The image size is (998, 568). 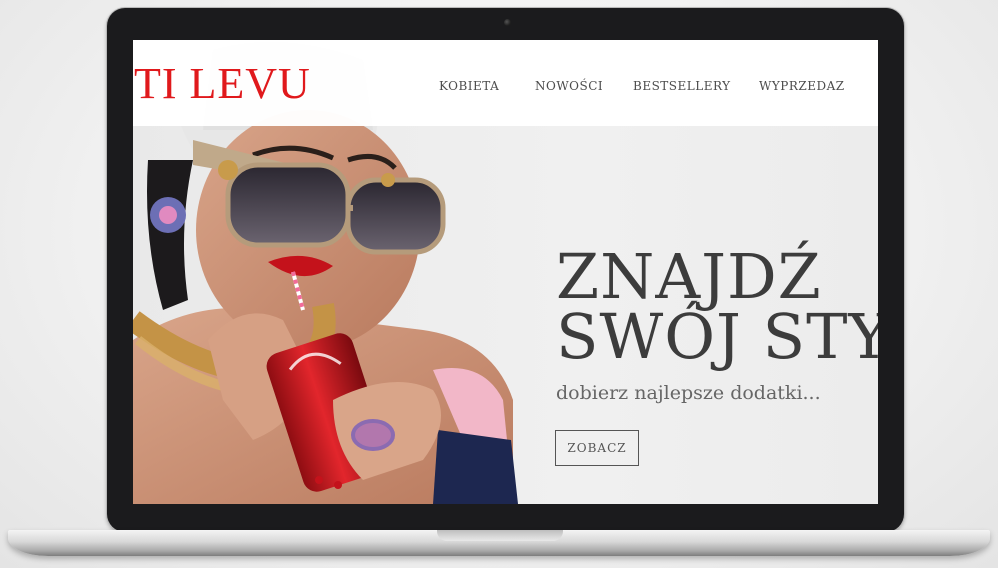 I want to click on hero-title: ZNAJDŹ SWÓJ STYL, so click(x=717, y=307).